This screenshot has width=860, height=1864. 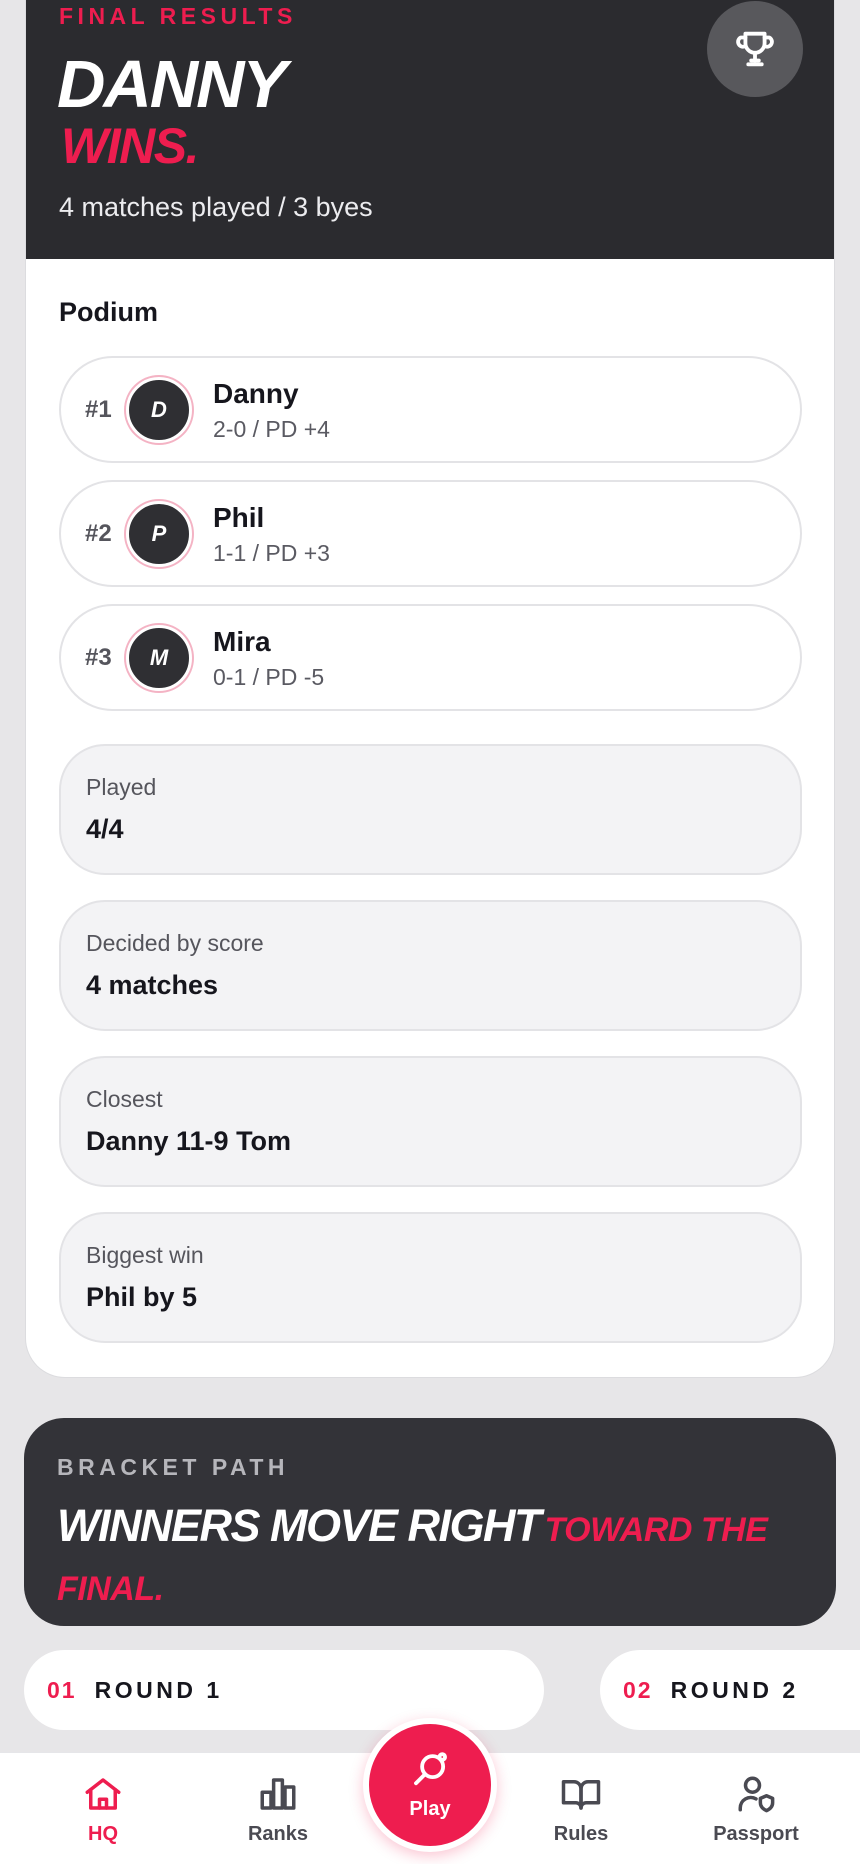 I want to click on player-name: Phil, so click(x=239, y=517).